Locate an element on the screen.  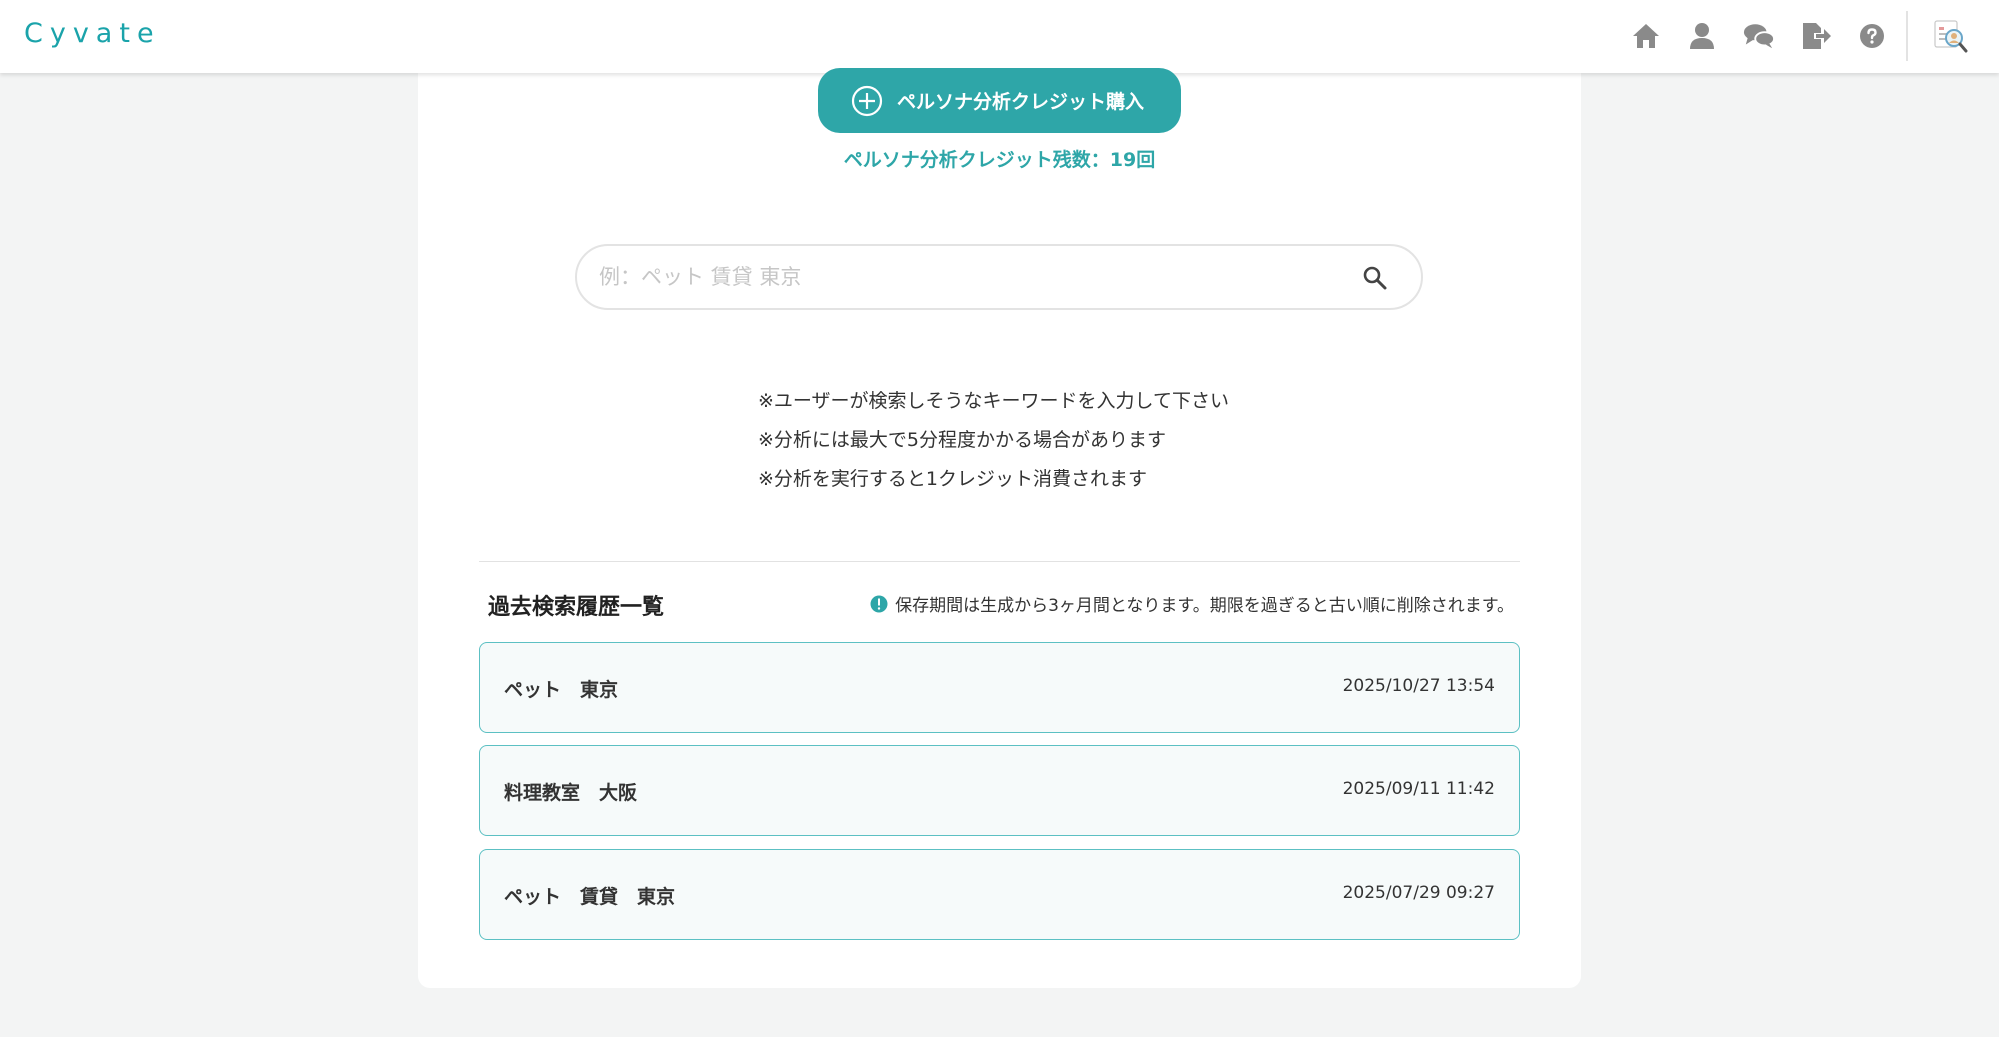
top-header: Cyvate is located at coordinates (999, 36).